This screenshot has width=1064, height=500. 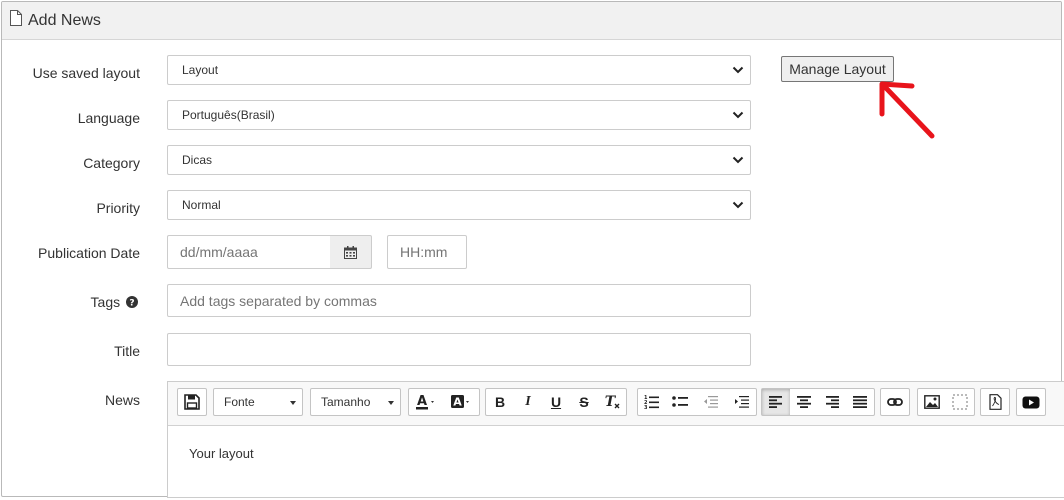 I want to click on svg-text: 3, so click(x=646, y=407).